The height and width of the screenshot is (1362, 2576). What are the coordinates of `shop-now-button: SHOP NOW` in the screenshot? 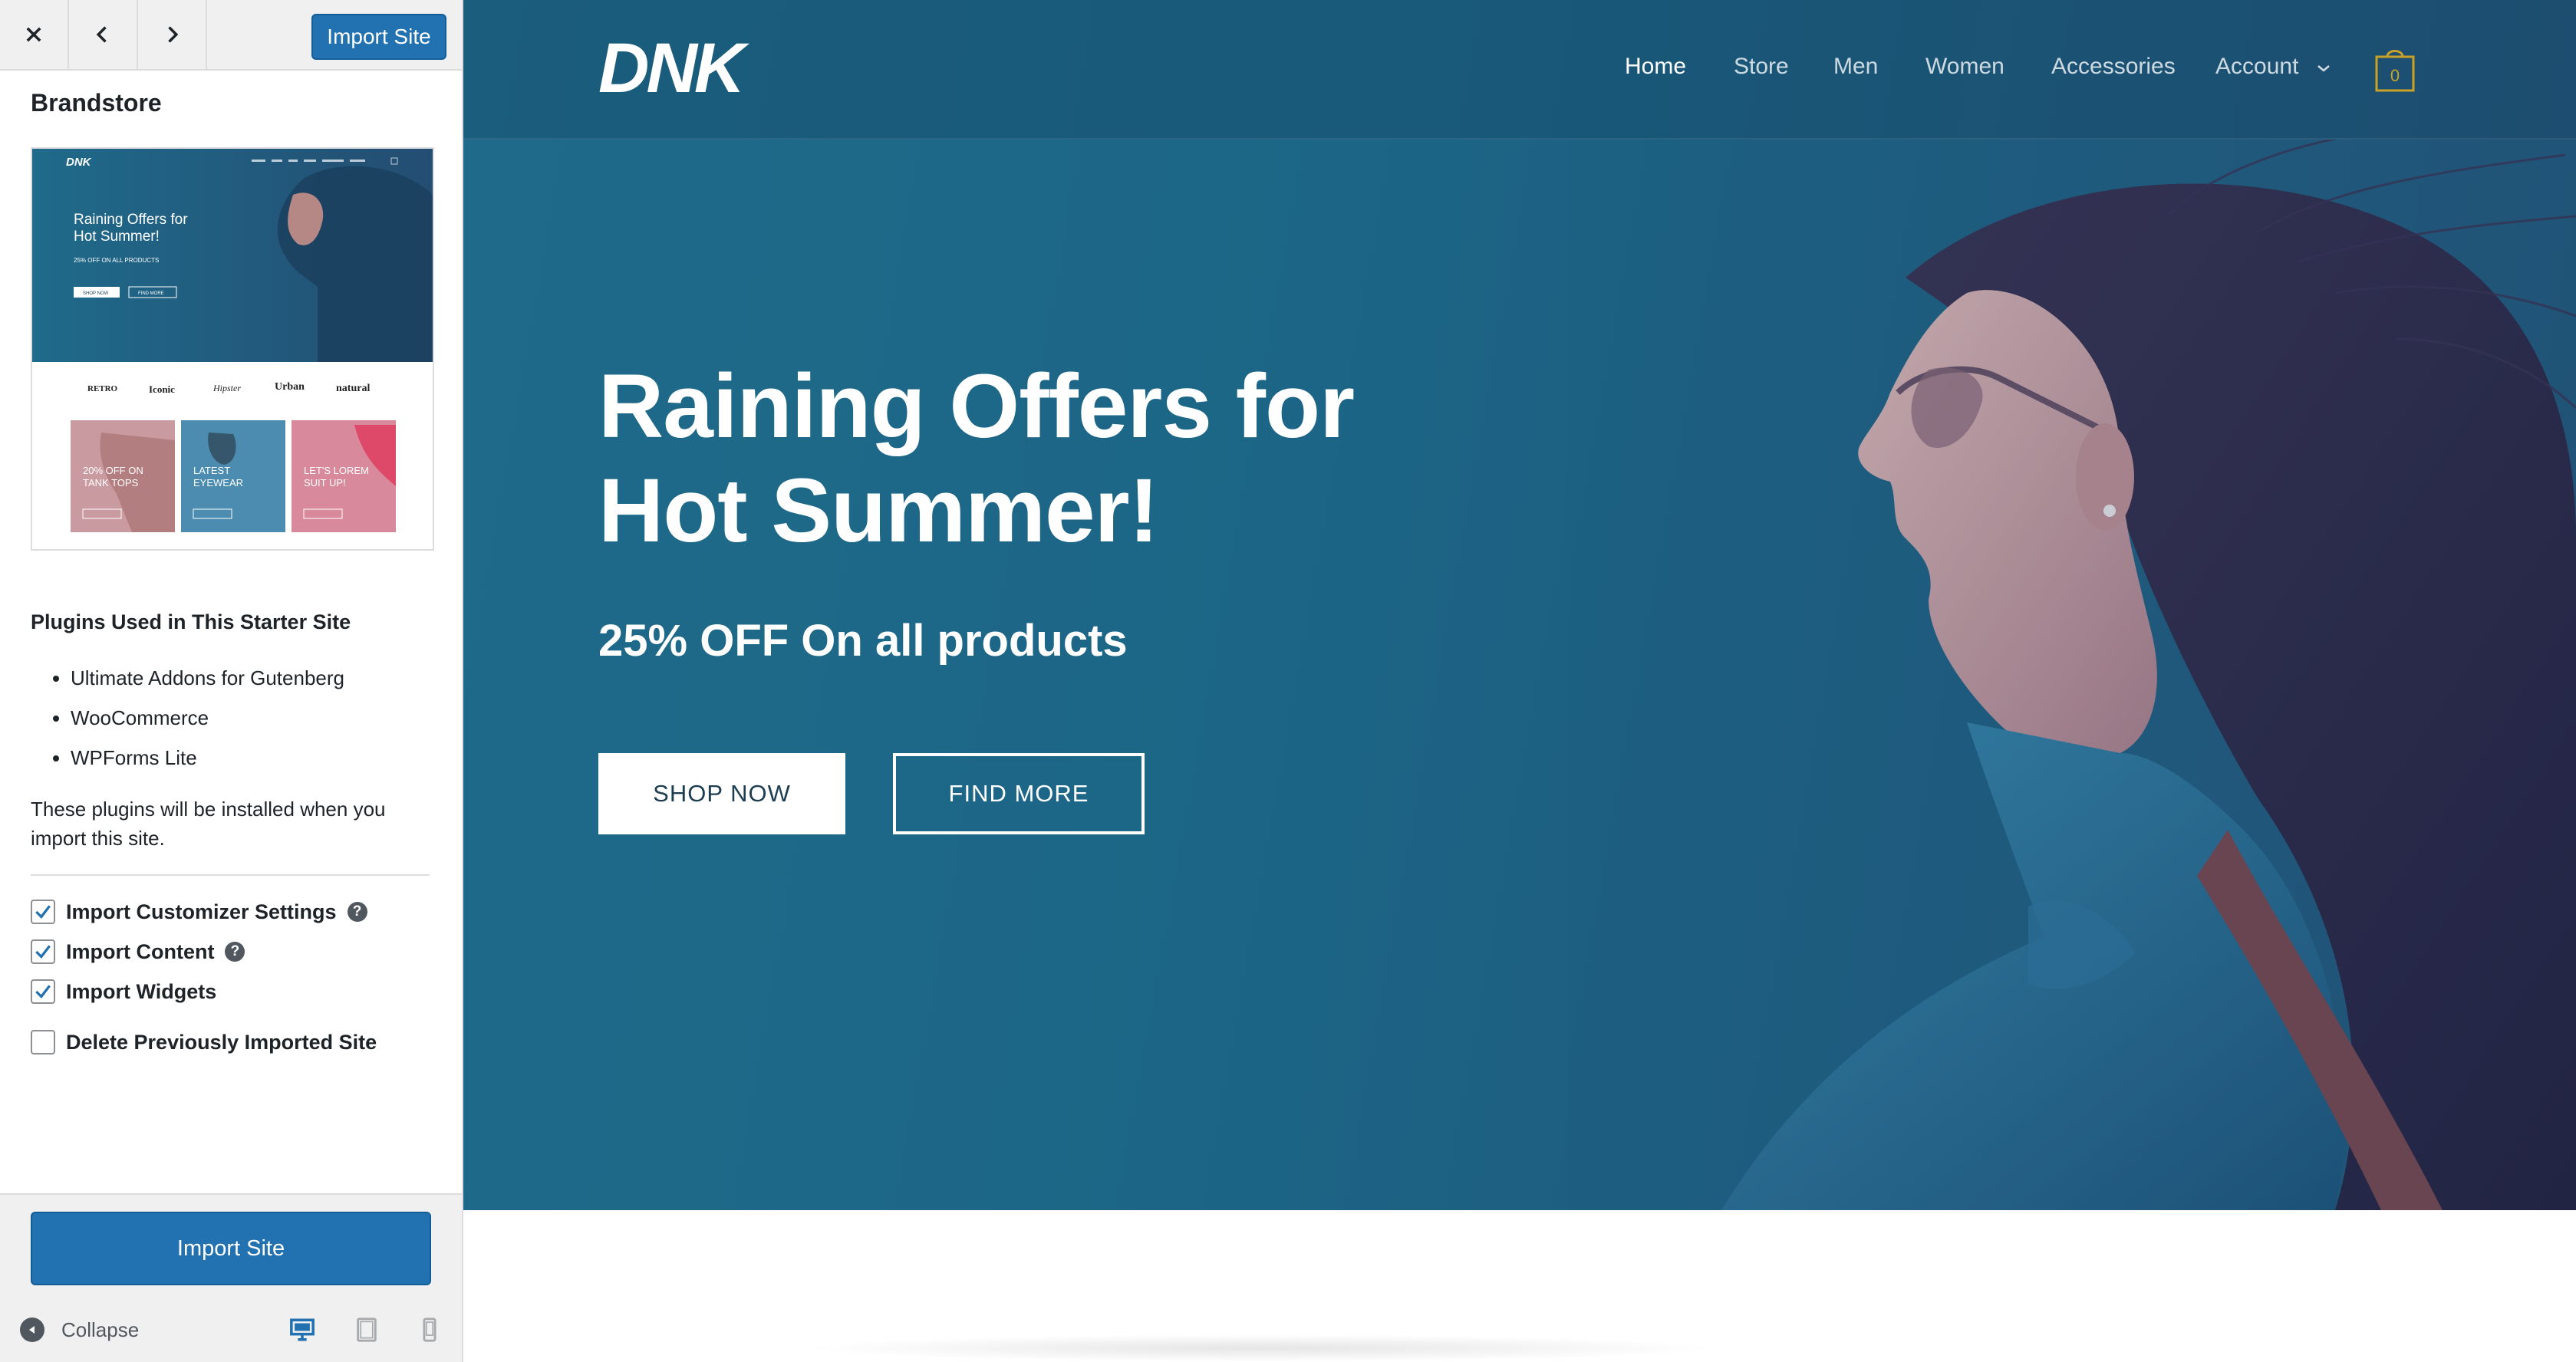 It's located at (721, 793).